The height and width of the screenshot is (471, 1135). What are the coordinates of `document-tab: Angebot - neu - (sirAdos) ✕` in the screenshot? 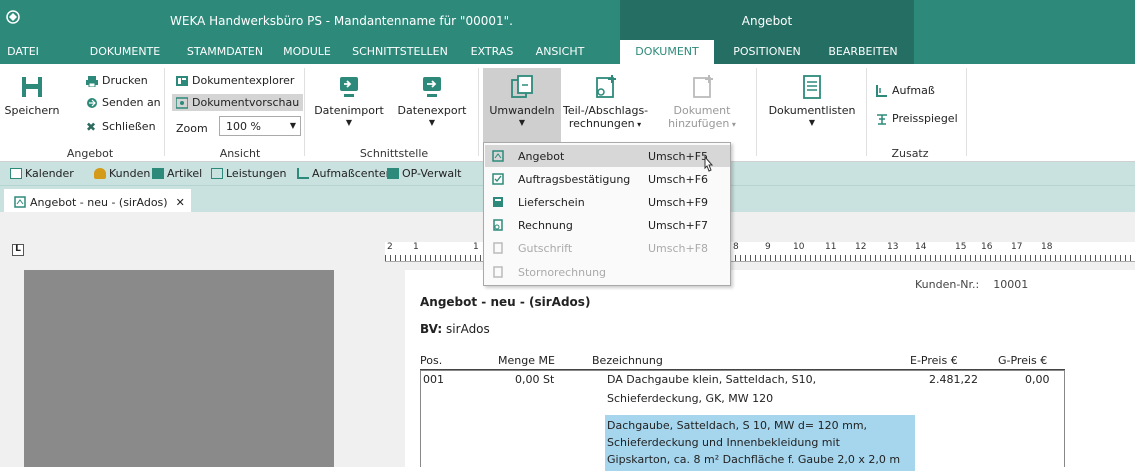 It's located at (97, 200).